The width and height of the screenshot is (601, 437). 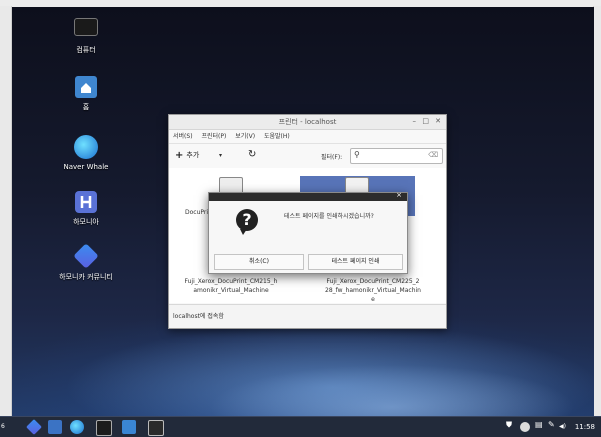 What do you see at coordinates (308, 232) in the screenshot?
I see `test-page-dialog: × ? 테스트 페이지를 인쇄하시겠습니까? 취소(C) 테스트 페이지 인쇄` at bounding box center [308, 232].